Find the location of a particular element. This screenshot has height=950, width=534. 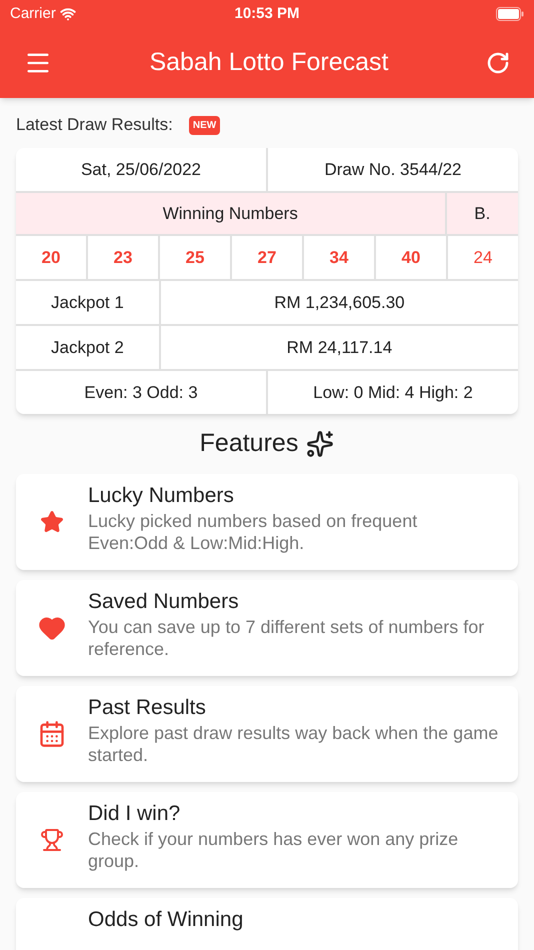

feature-card: Past Results Explore past draw results way back when the game started. is located at coordinates (267, 734).